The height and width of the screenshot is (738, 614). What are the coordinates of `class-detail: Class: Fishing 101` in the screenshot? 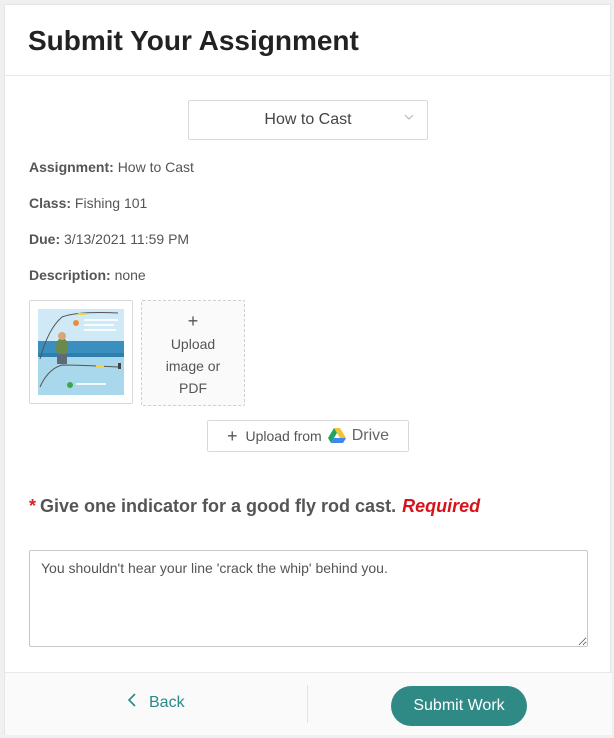 It's located at (88, 203).